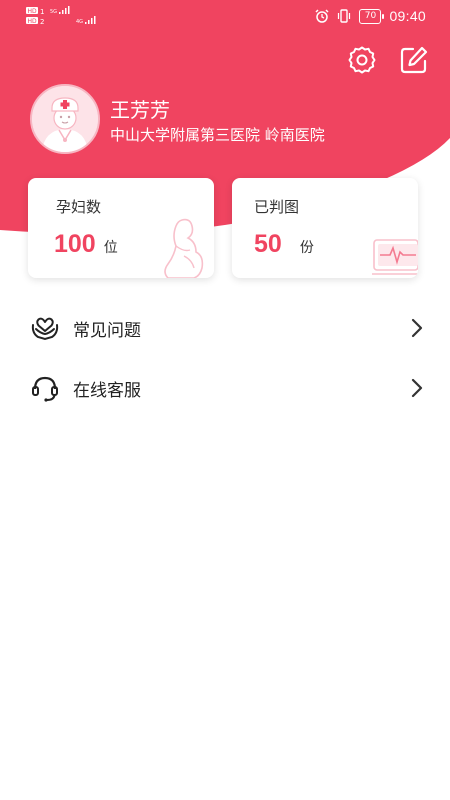 The height and width of the screenshot is (800, 450). I want to click on alarm-icon, so click(322, 16).